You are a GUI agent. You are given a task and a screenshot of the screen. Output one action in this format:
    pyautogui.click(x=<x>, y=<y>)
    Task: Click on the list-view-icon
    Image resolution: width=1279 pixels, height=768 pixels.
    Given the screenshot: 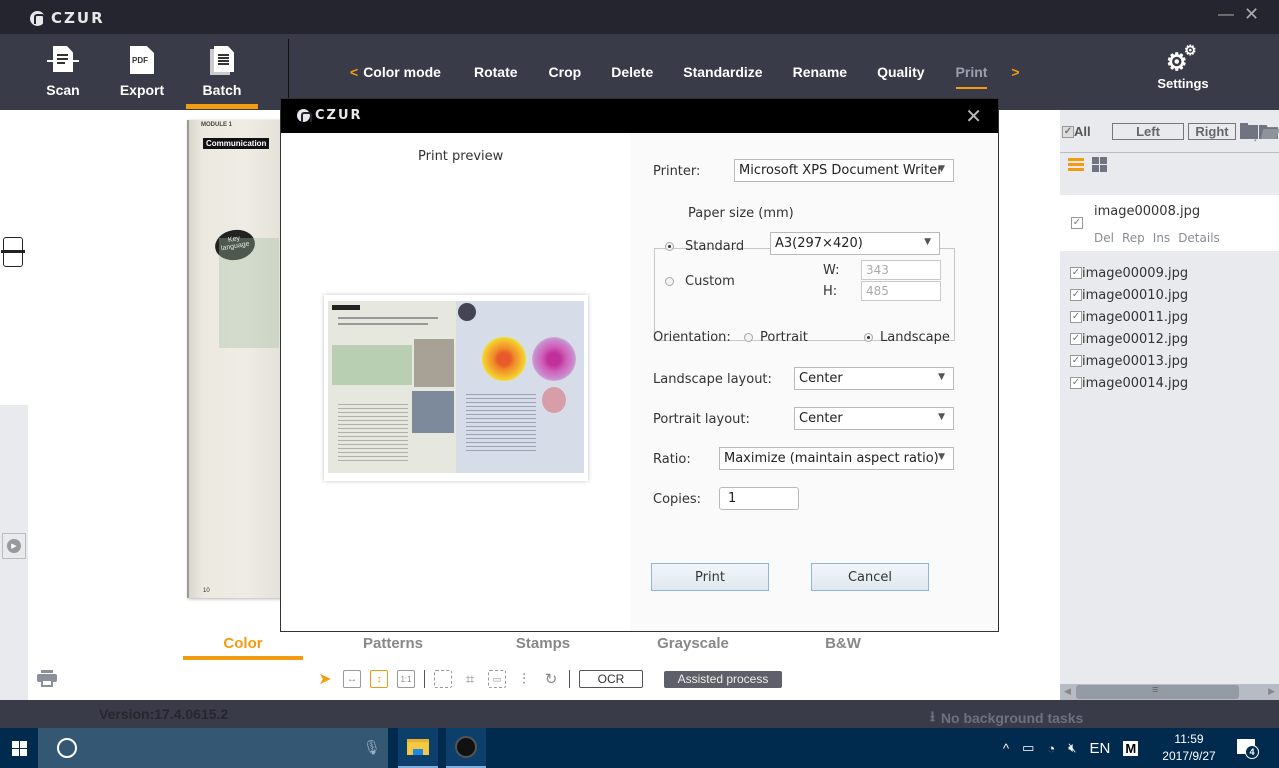 What is the action you would take?
    pyautogui.click(x=1076, y=165)
    